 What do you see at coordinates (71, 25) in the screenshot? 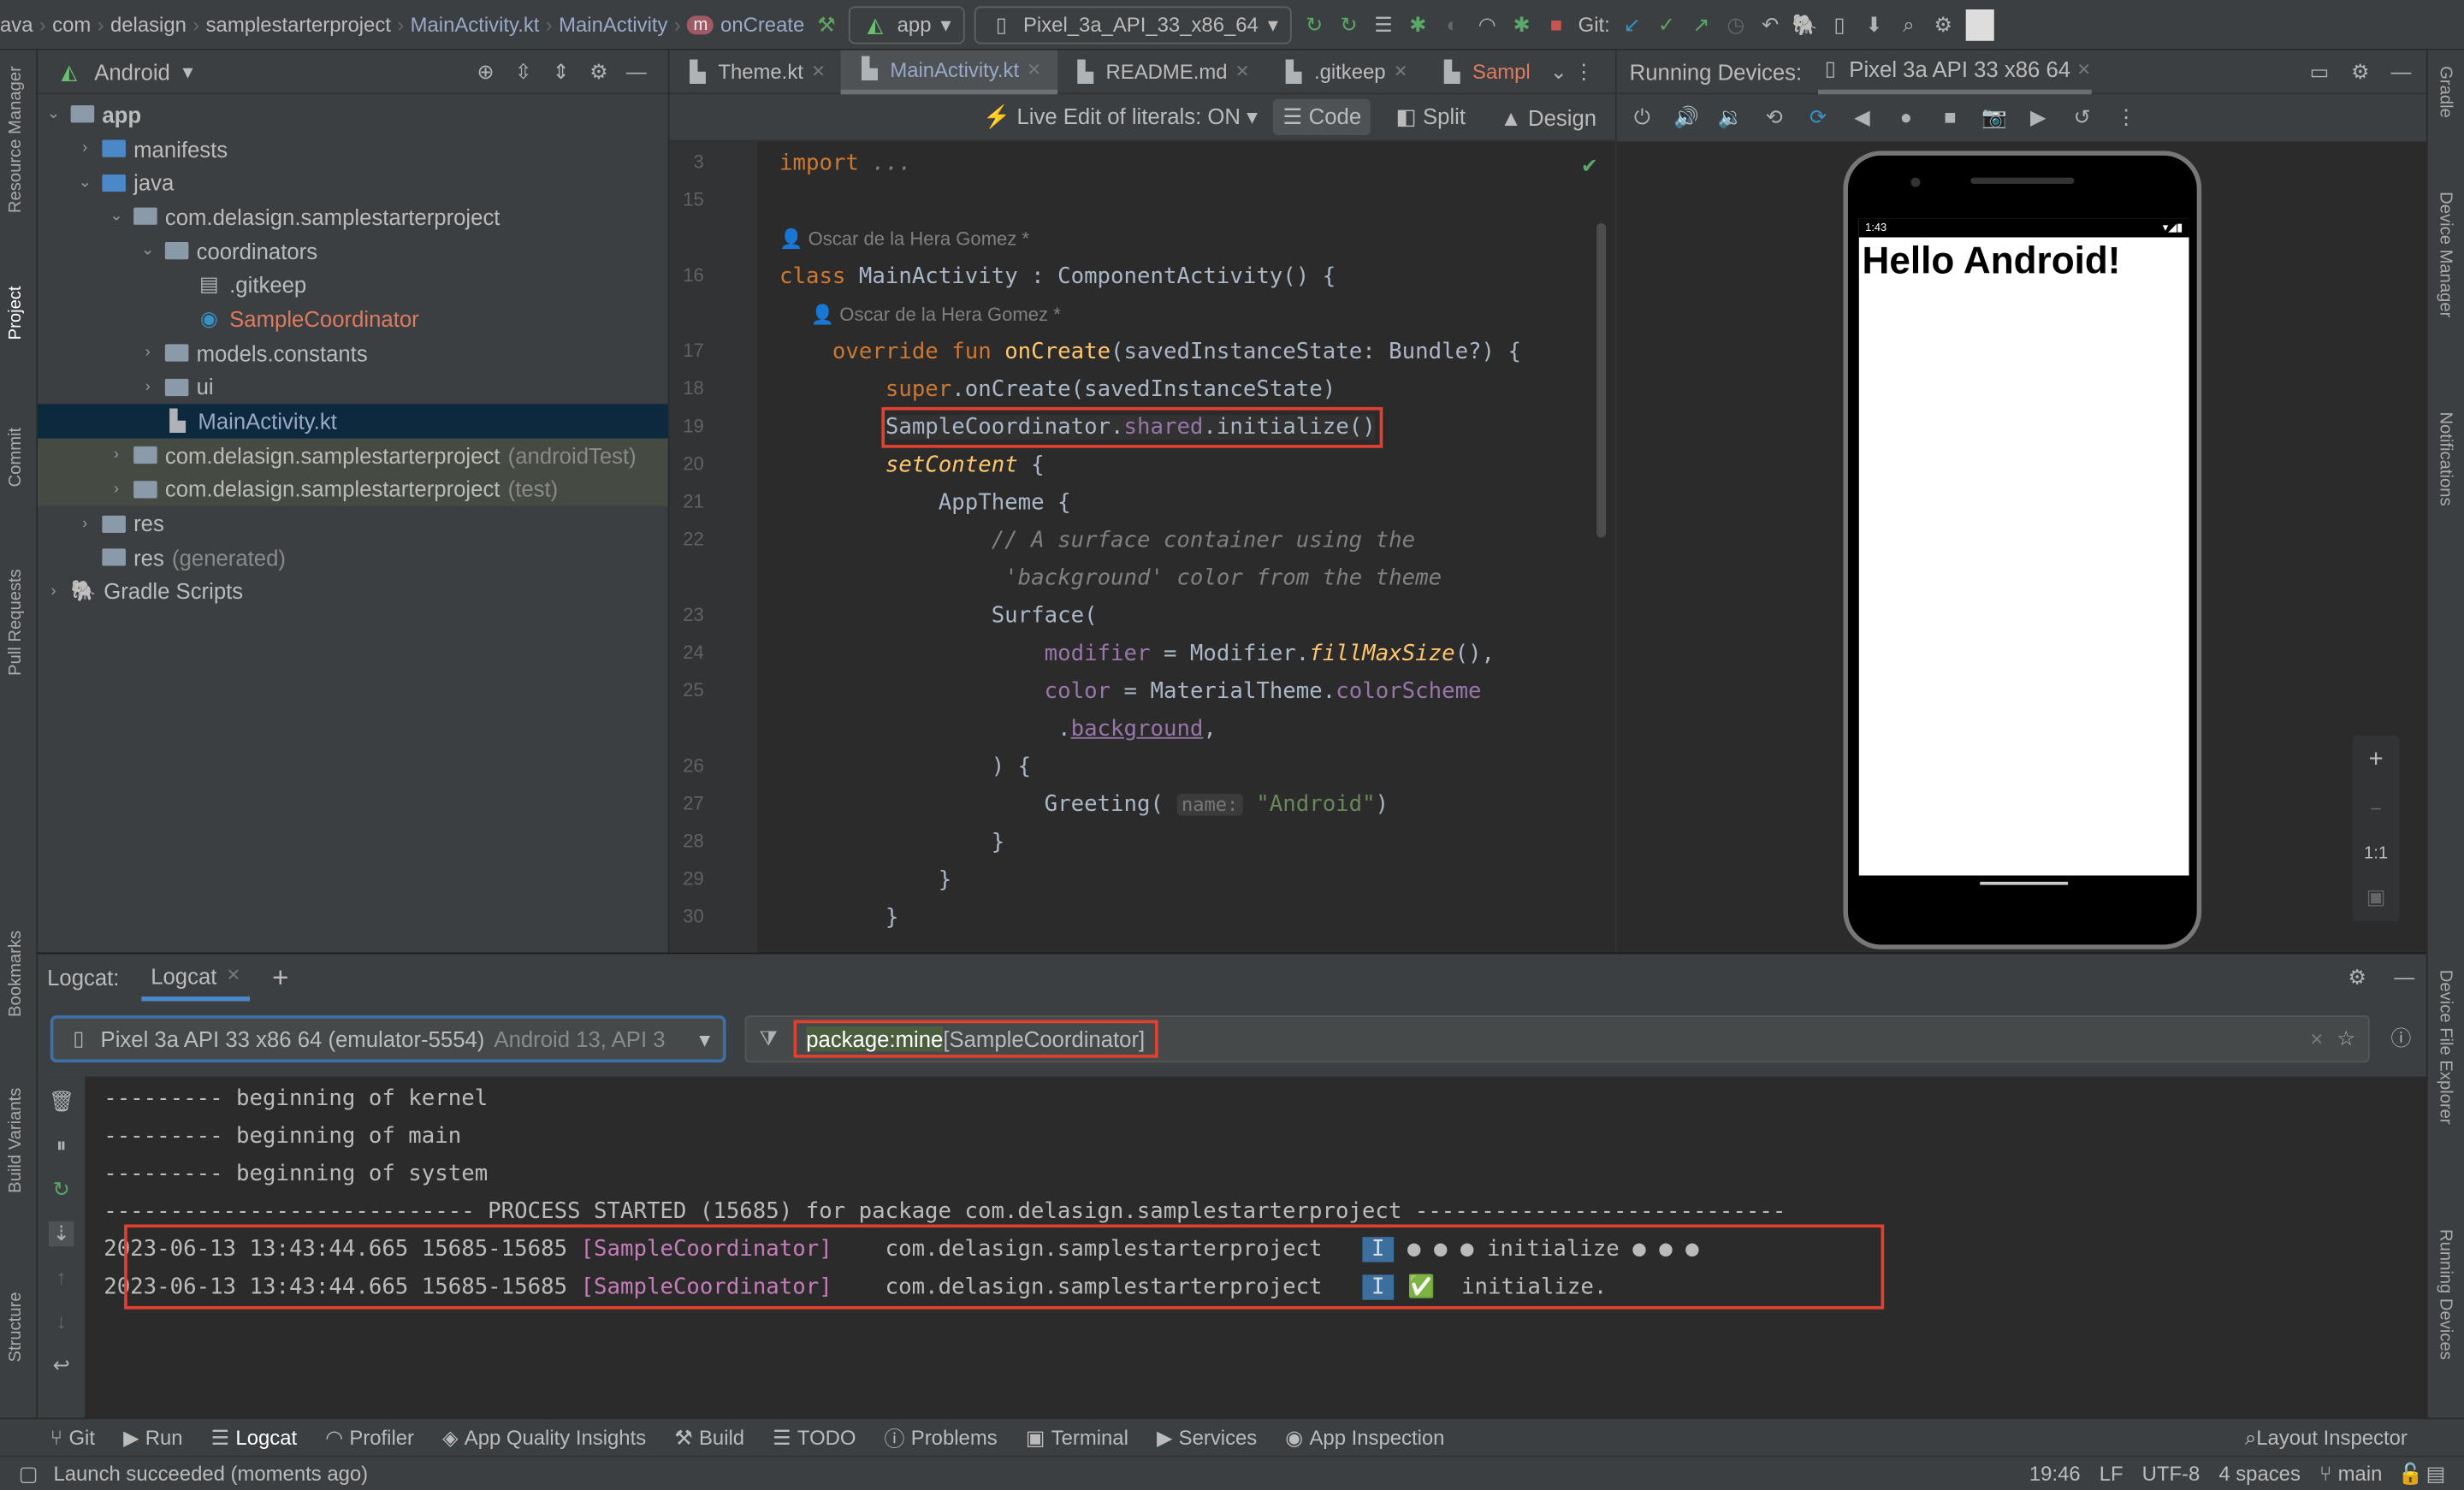
I see `breadcrumb-item: com` at bounding box center [71, 25].